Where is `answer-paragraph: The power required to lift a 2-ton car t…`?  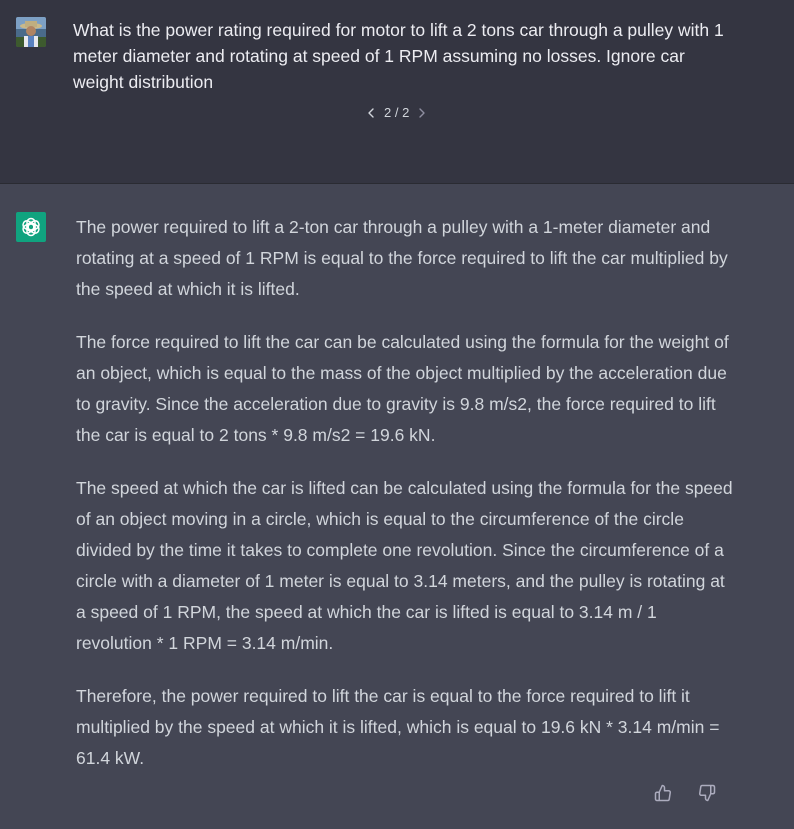
answer-paragraph: The power required to lift a 2-ton car t… is located at coordinates (402, 258).